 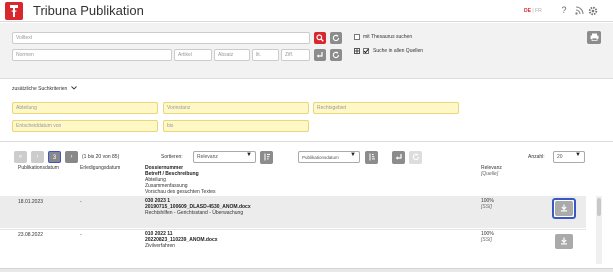 What do you see at coordinates (85, 126) in the screenshot?
I see `entscheiddatum-input: Entscheiddatum von` at bounding box center [85, 126].